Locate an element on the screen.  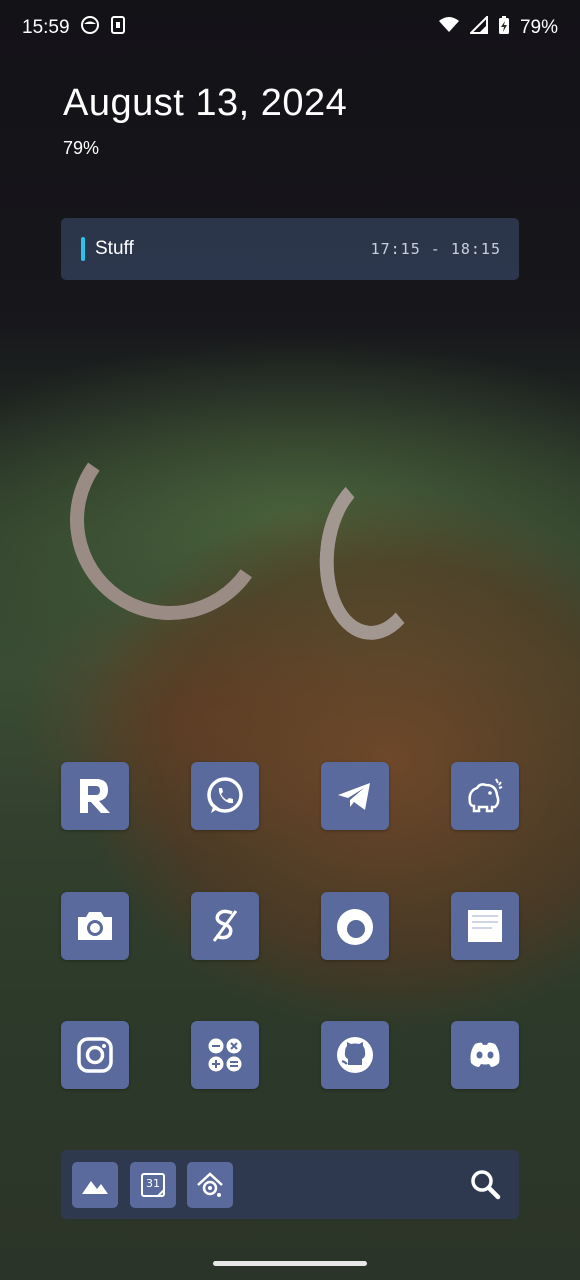
app-camera is located at coordinates (95, 926).